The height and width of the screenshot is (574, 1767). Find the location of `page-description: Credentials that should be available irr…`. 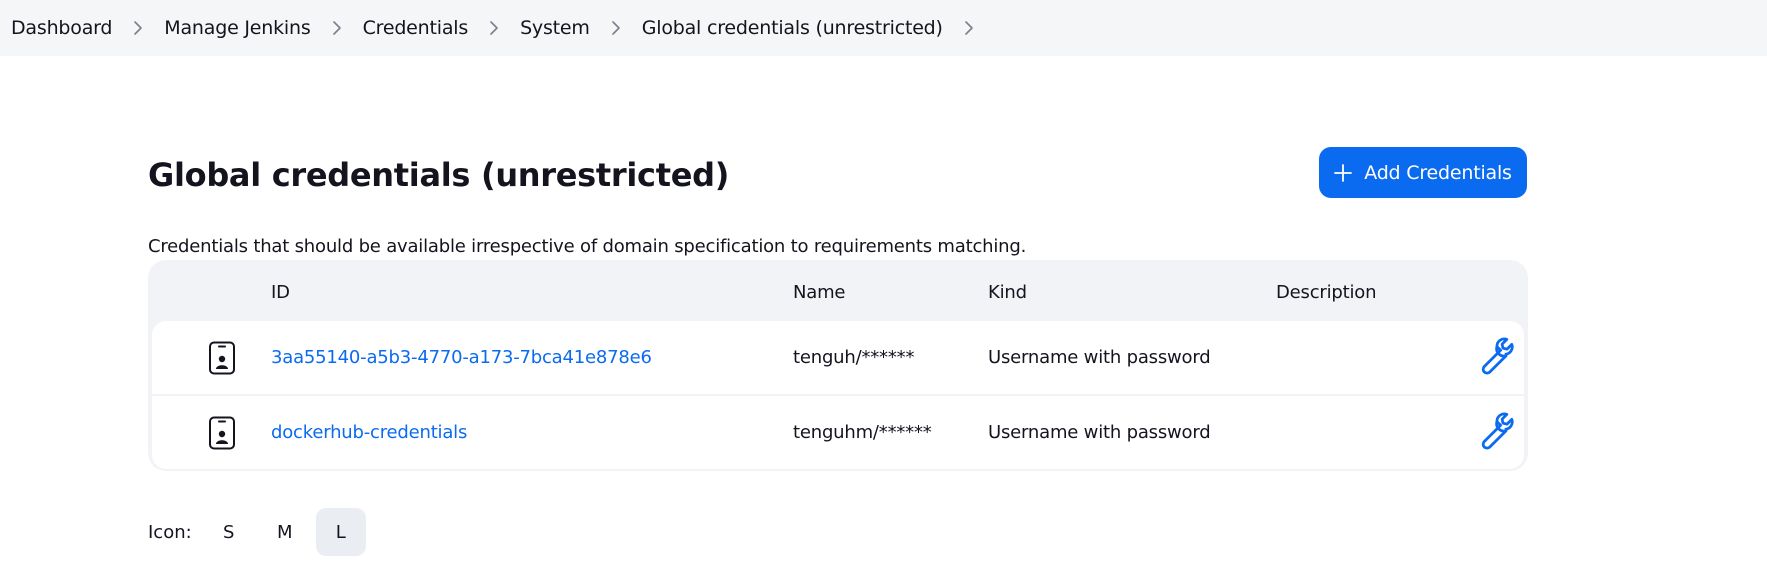

page-description: Credentials that should be available irr… is located at coordinates (587, 246).